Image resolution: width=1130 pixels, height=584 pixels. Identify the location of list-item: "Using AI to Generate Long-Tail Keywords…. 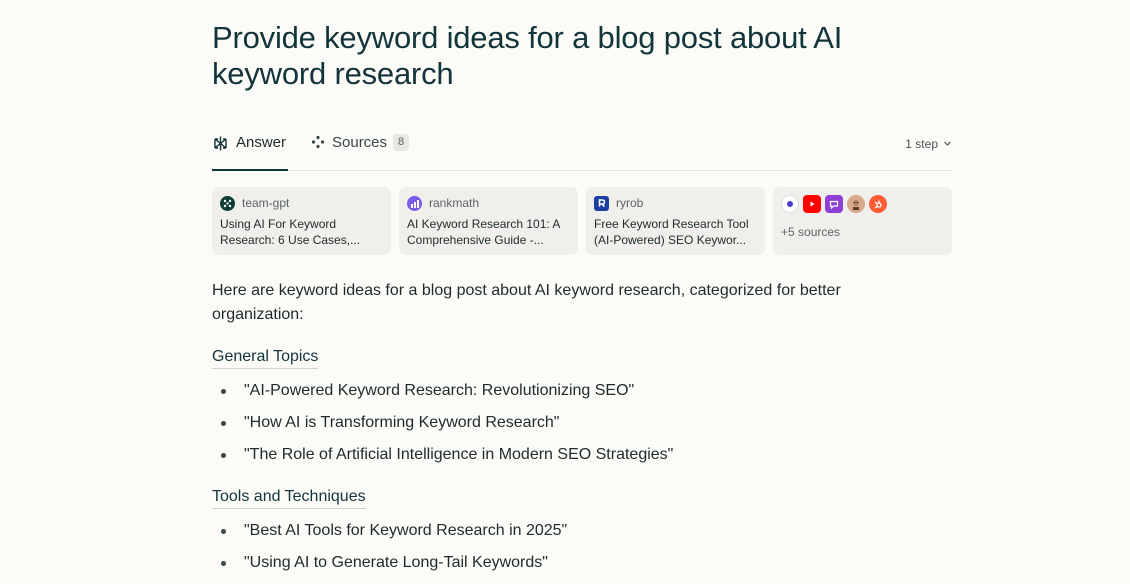
(562, 568).